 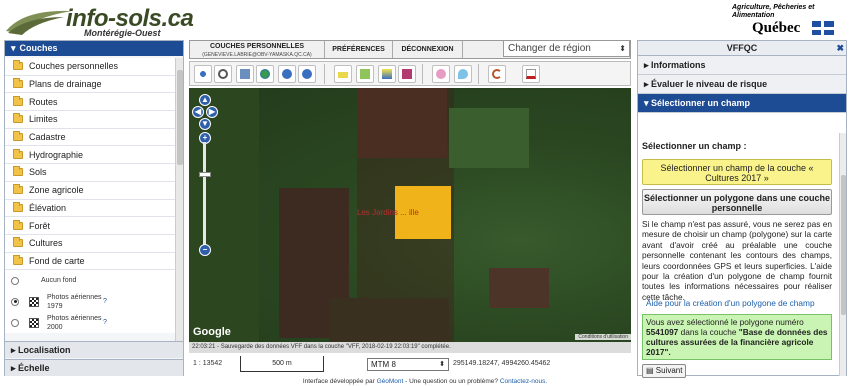 I want to click on gov-name: Québec, so click(x=776, y=28).